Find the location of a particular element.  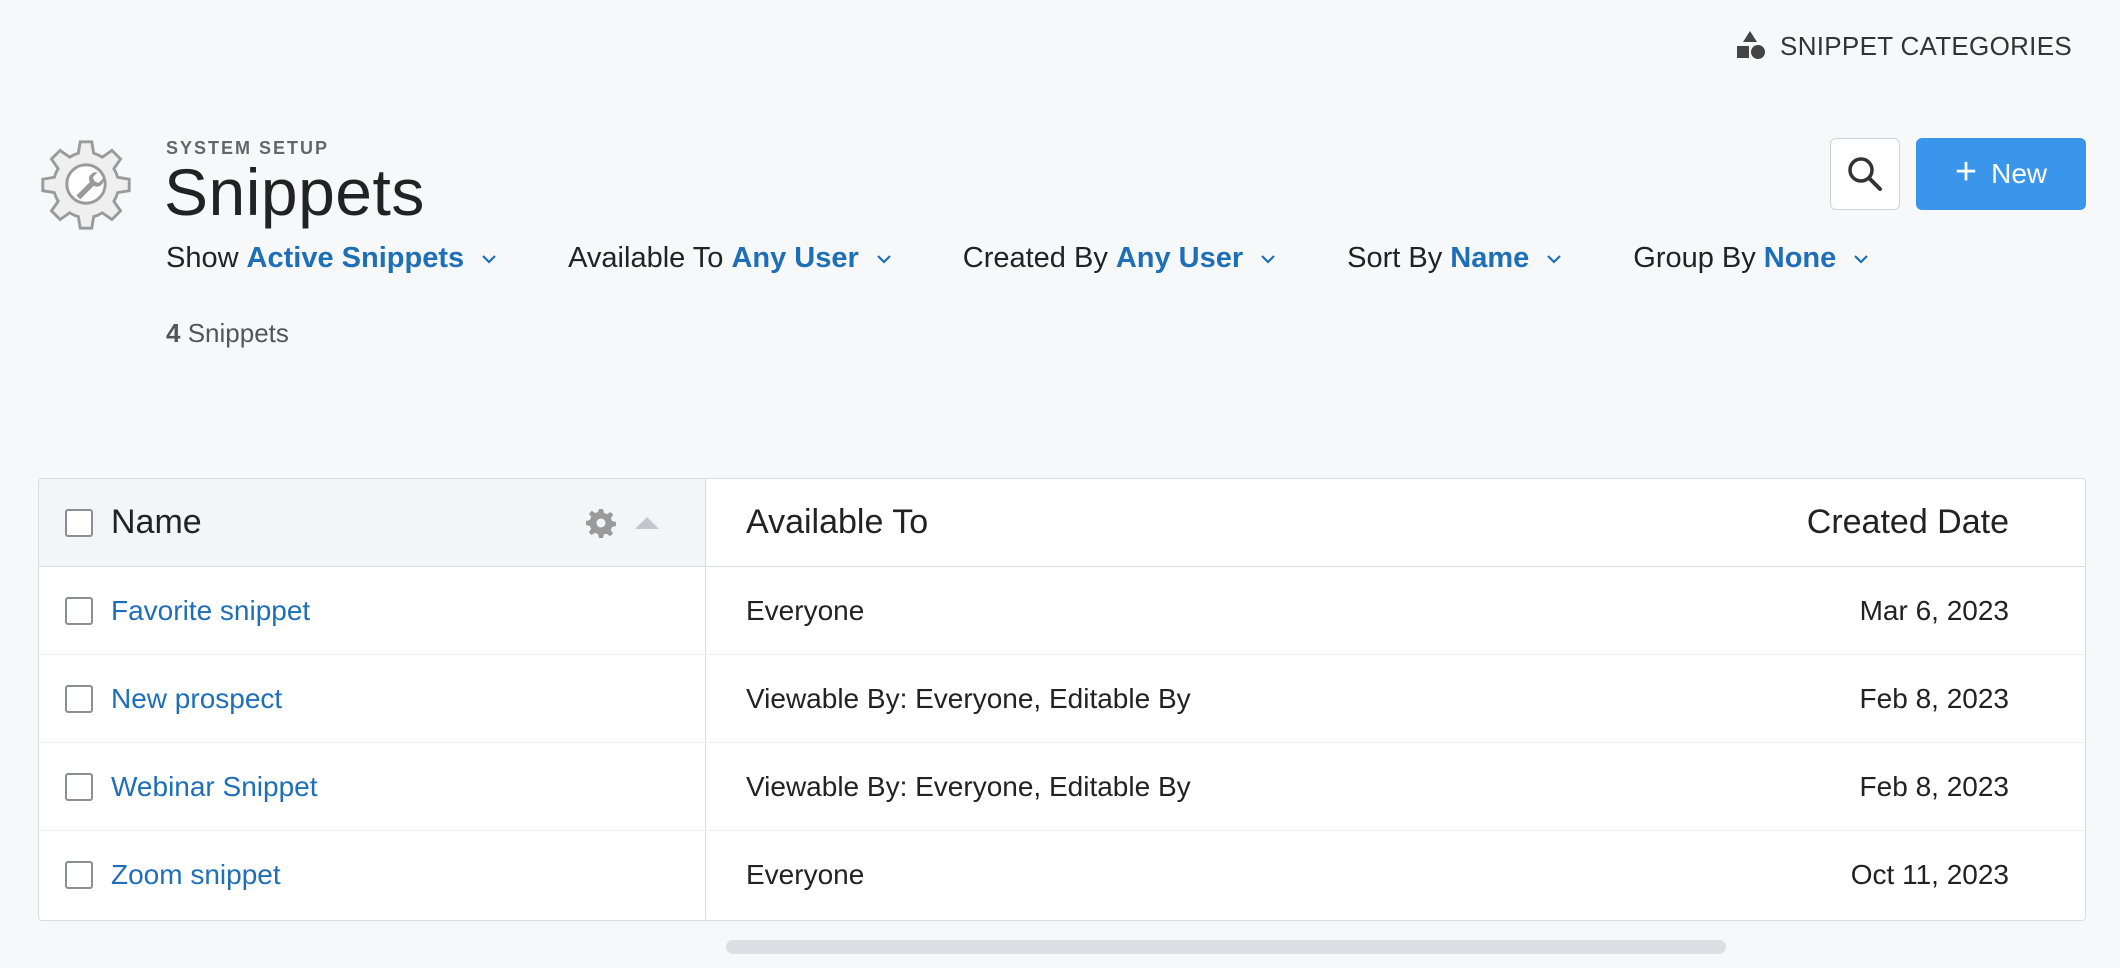

snippet-categories-link: SNIPPET CATEGORIES is located at coordinates (1902, 46).